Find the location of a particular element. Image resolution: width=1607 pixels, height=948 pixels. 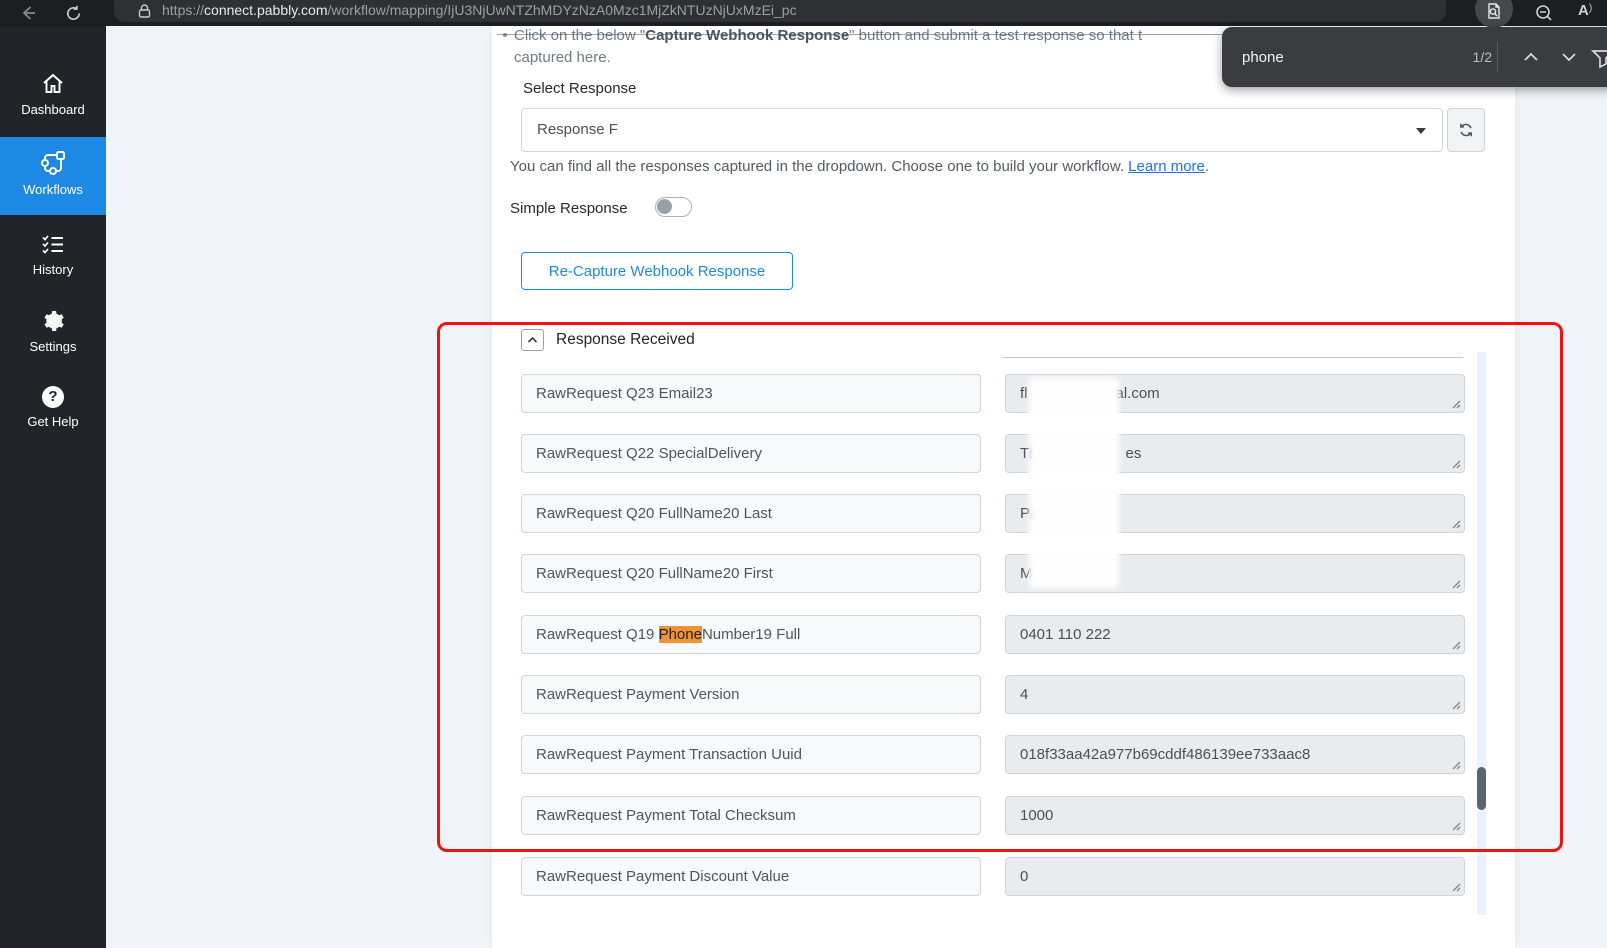

field-text: 0401 110 222 is located at coordinates (1065, 634).